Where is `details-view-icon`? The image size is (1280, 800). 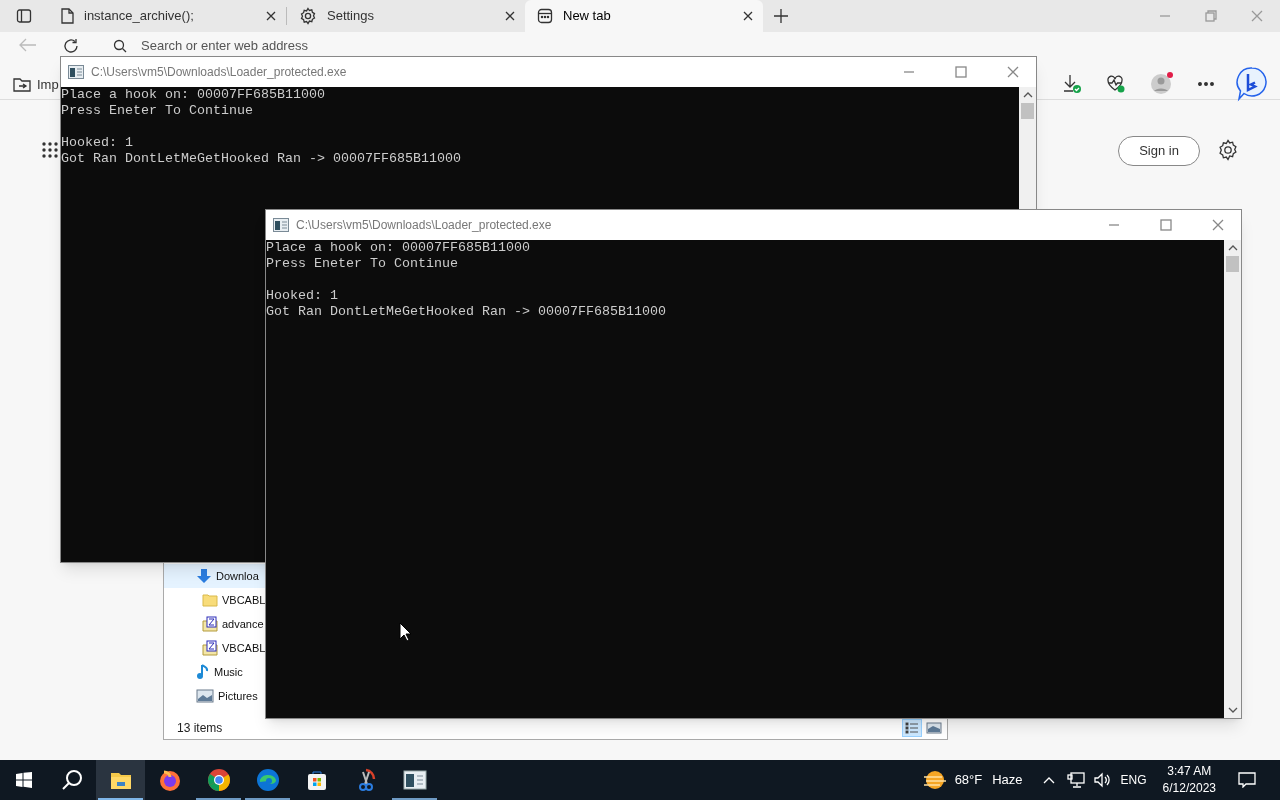
details-view-icon is located at coordinates (912, 728).